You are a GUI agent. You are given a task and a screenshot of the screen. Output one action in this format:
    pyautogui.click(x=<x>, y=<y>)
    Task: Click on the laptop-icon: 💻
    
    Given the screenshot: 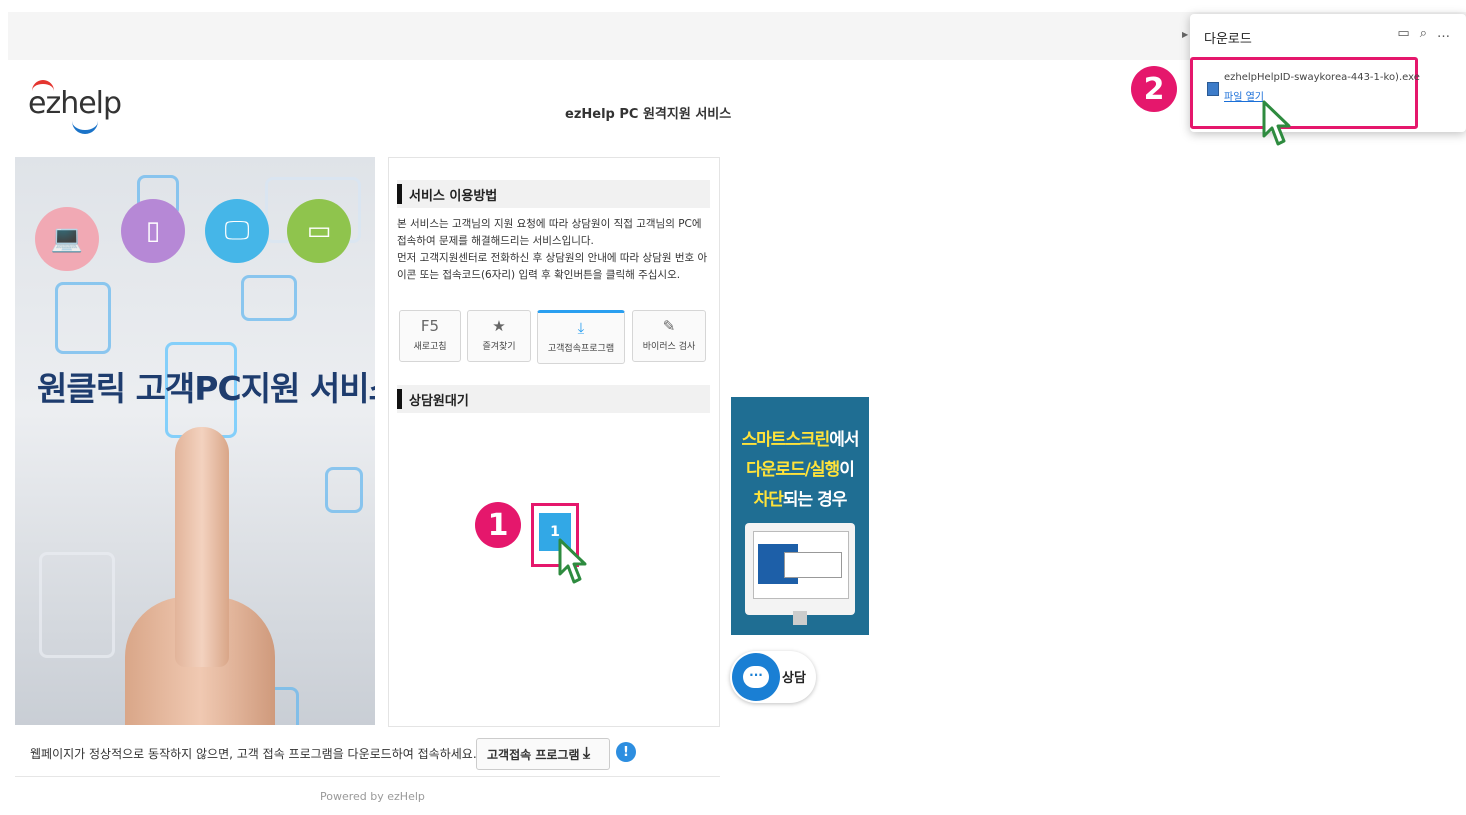 What is the action you would take?
    pyautogui.click(x=67, y=239)
    